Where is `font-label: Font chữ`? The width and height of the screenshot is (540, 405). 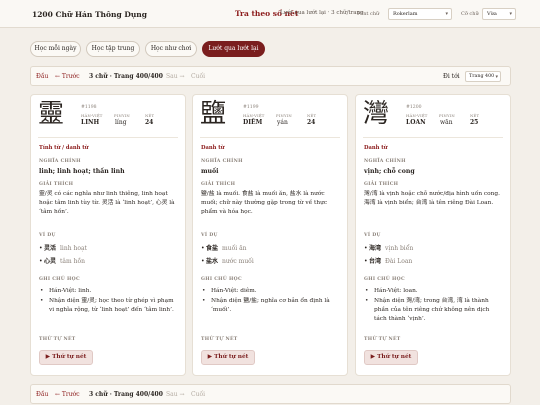 font-label: Font chữ is located at coordinates (368, 14).